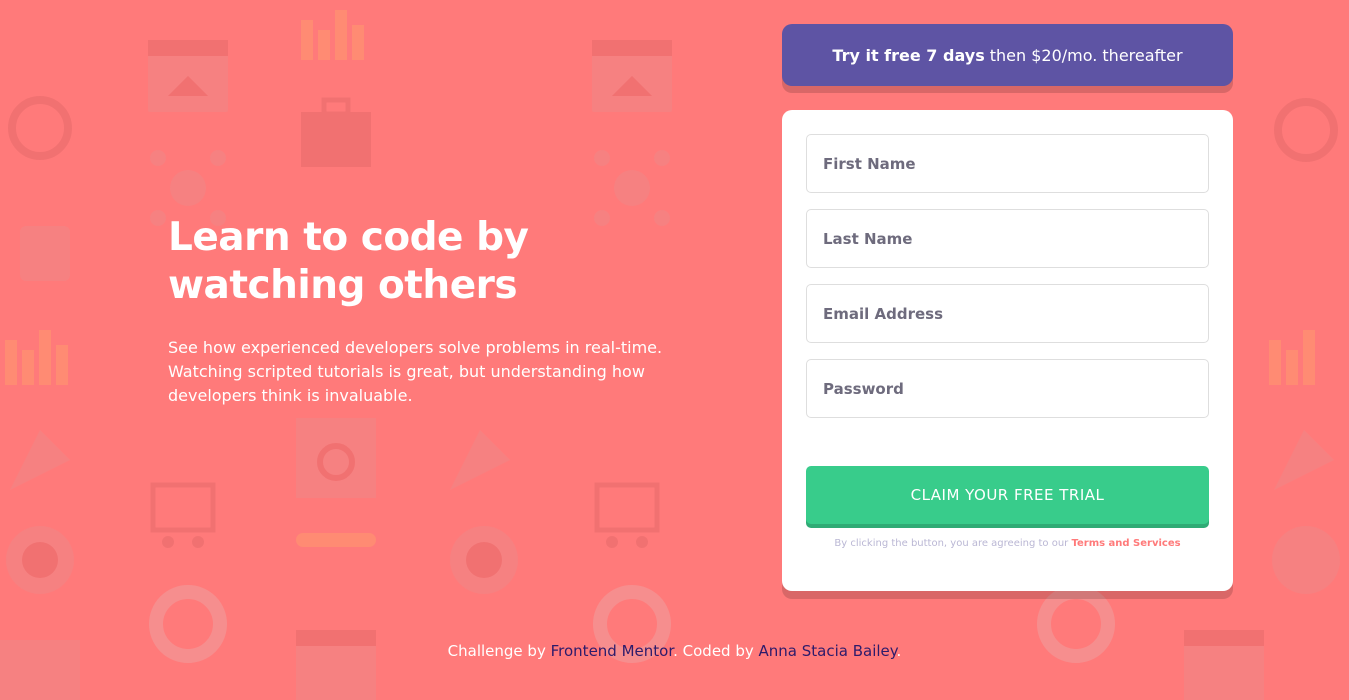 This screenshot has height=700, width=1349. I want to click on password-field, so click(1007, 388).